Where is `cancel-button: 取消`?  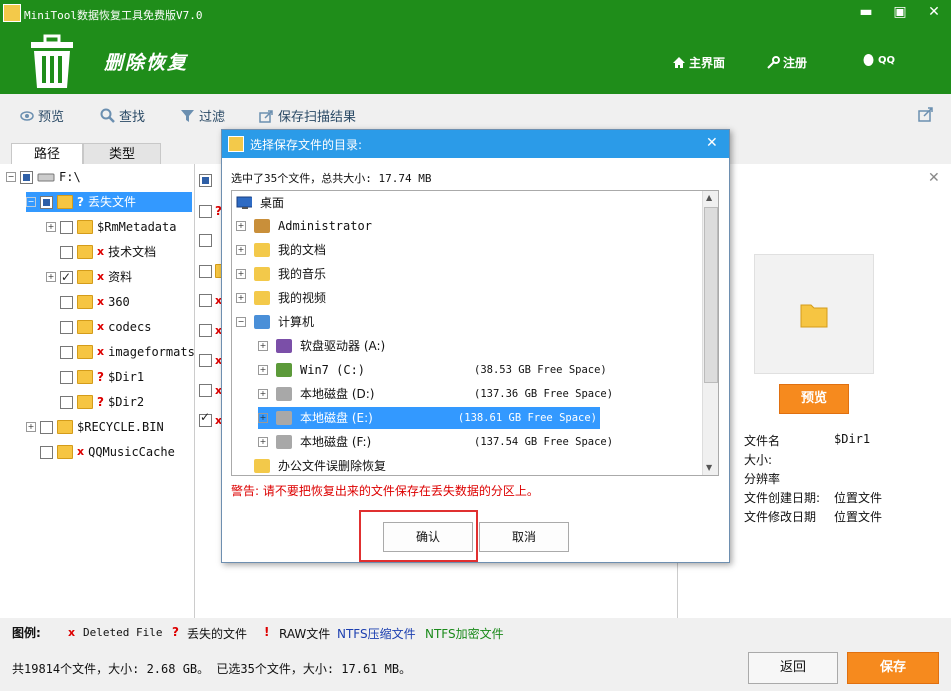 cancel-button: 取消 is located at coordinates (524, 537).